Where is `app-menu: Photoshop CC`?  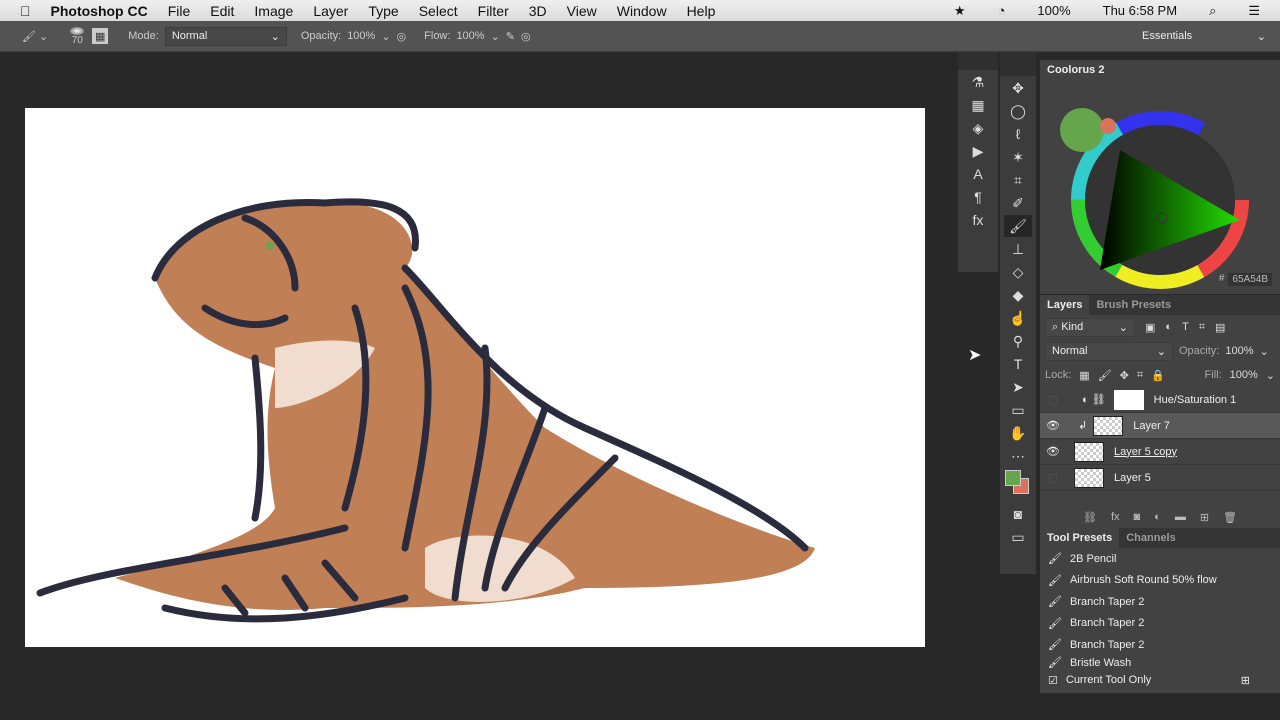
app-menu: Photoshop CC is located at coordinates (99, 11).